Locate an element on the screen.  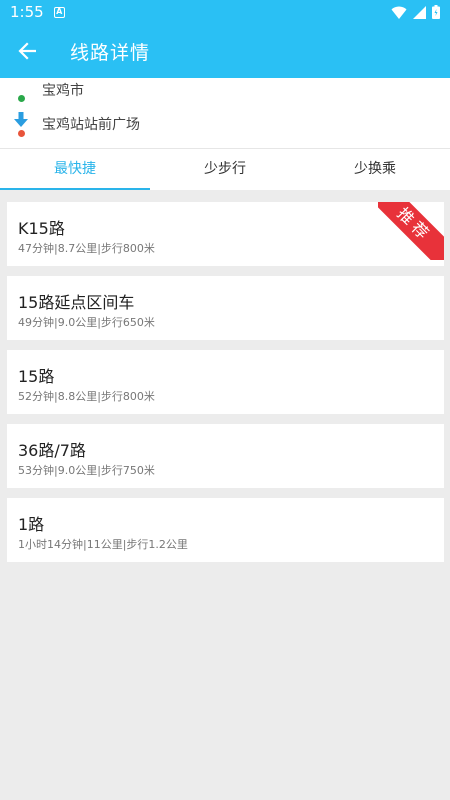
route-summary: 宝鸡市 宝鸡站站前广场 is located at coordinates (225, 113).